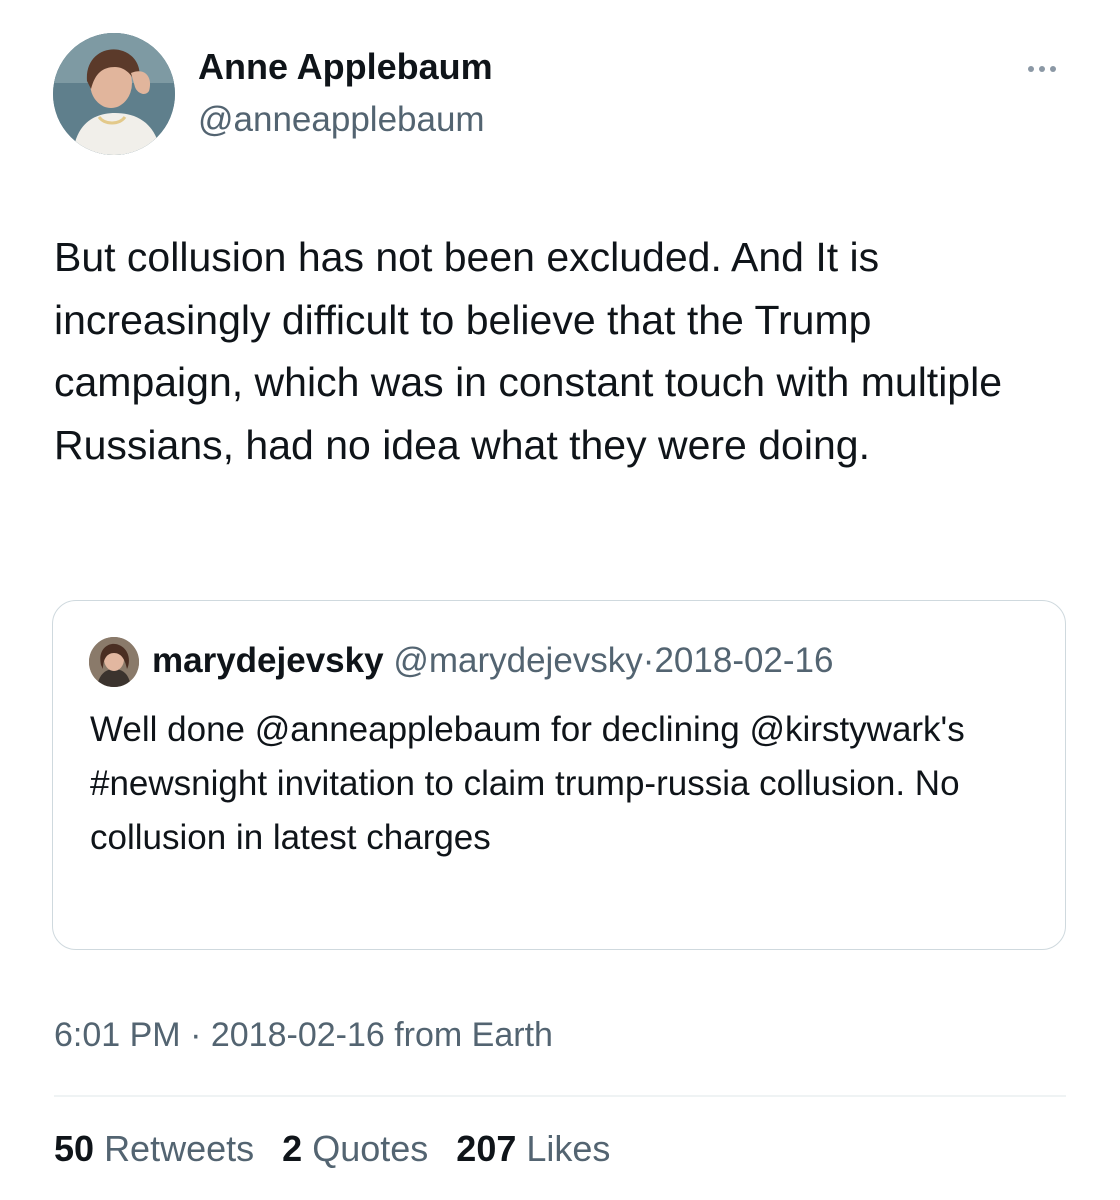 The image size is (1120, 1200). What do you see at coordinates (298, 1035) in the screenshot?
I see `timestamp-date: 2018-02-16` at bounding box center [298, 1035].